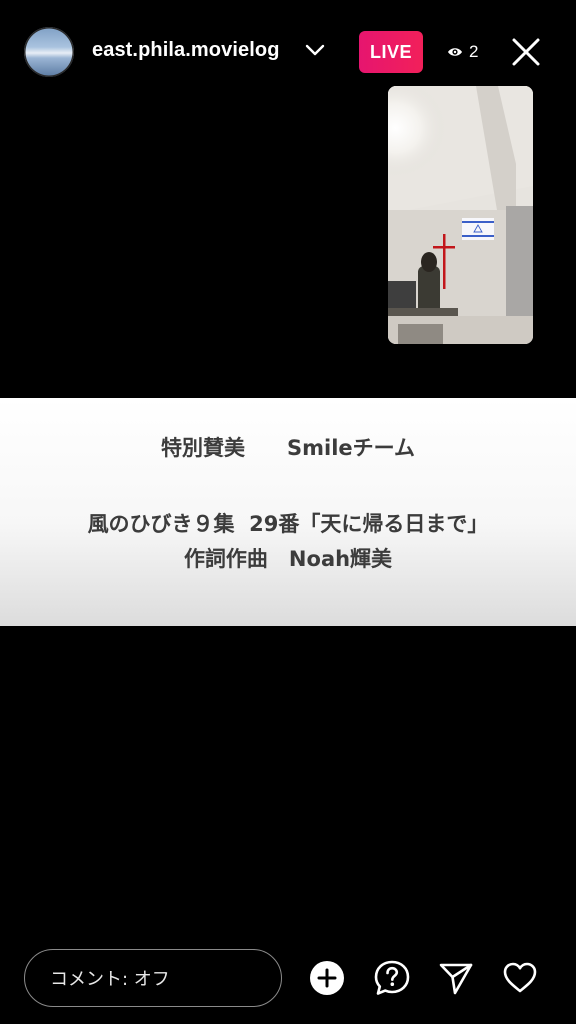 This screenshot has height=1024, width=576. I want to click on viewer-count-value: 2, so click(474, 51).